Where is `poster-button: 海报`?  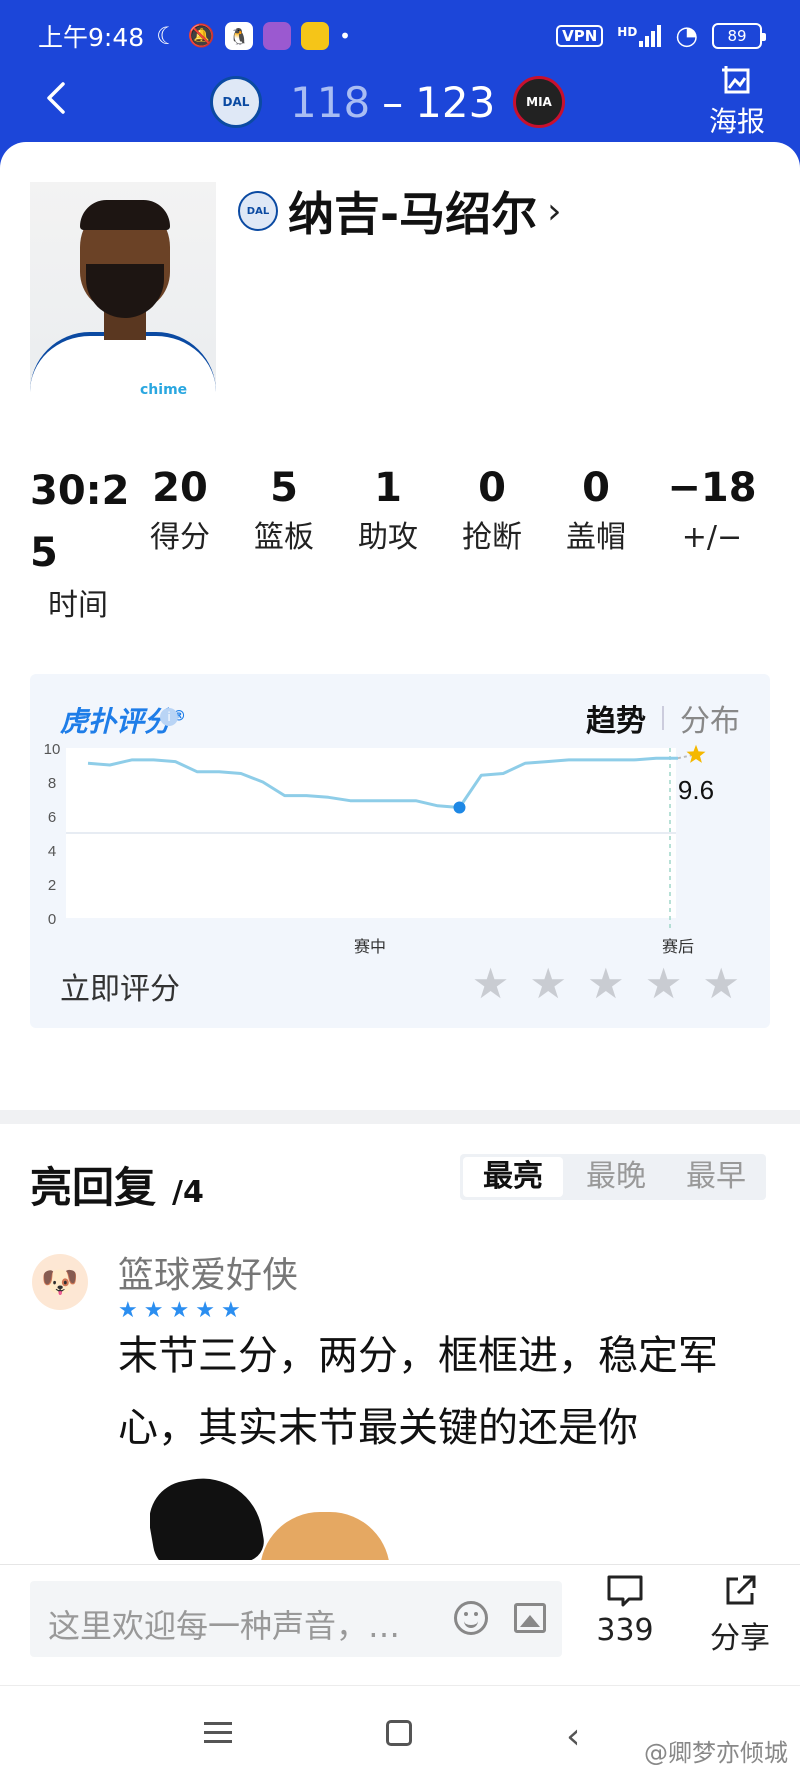
poster-button: 海报 is located at coordinates (737, 102).